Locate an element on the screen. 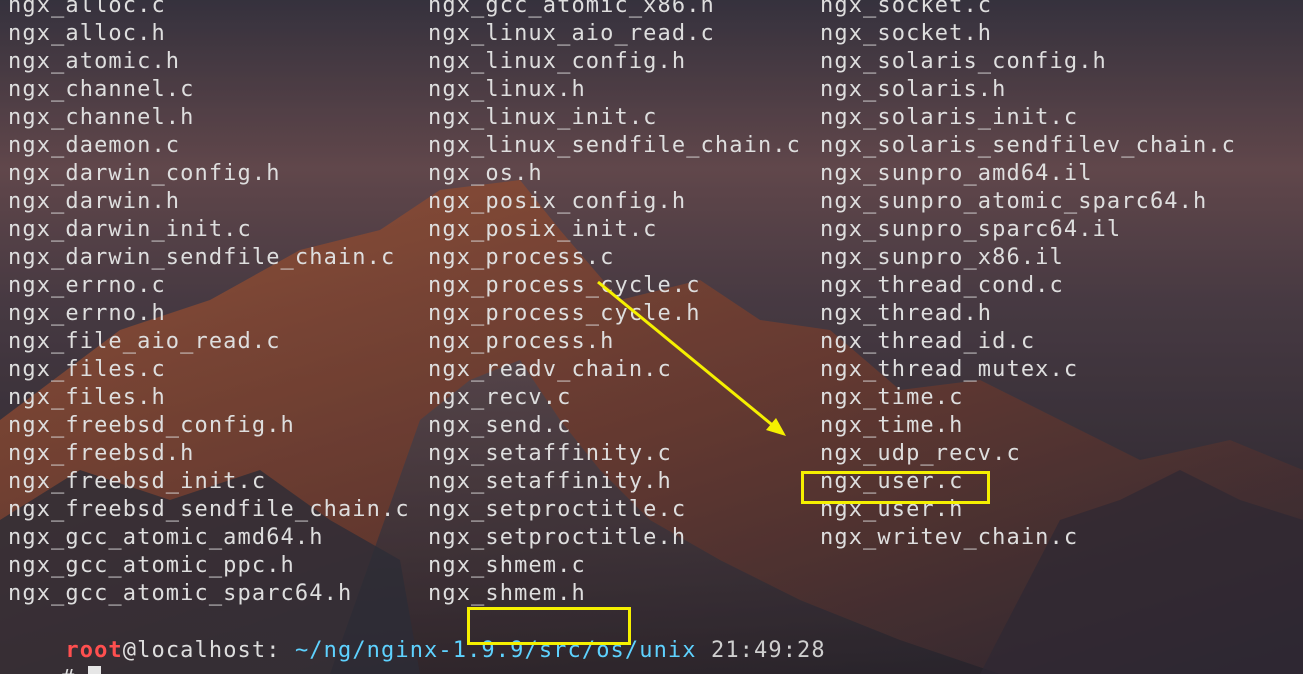 The width and height of the screenshot is (1303, 674). file-entry: ngx_darwin.h is located at coordinates (94, 201).